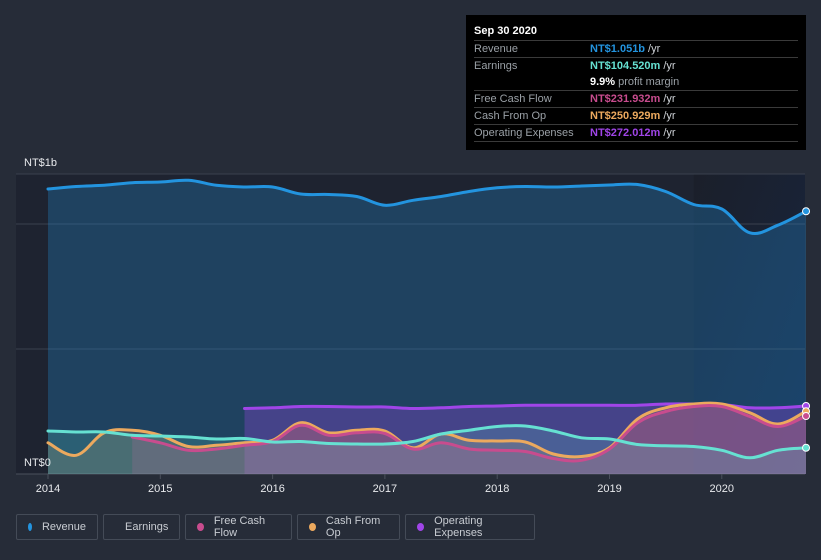  Describe the element at coordinates (510, 116) in the screenshot. I see `tooltip-label: Cash From Op` at that location.